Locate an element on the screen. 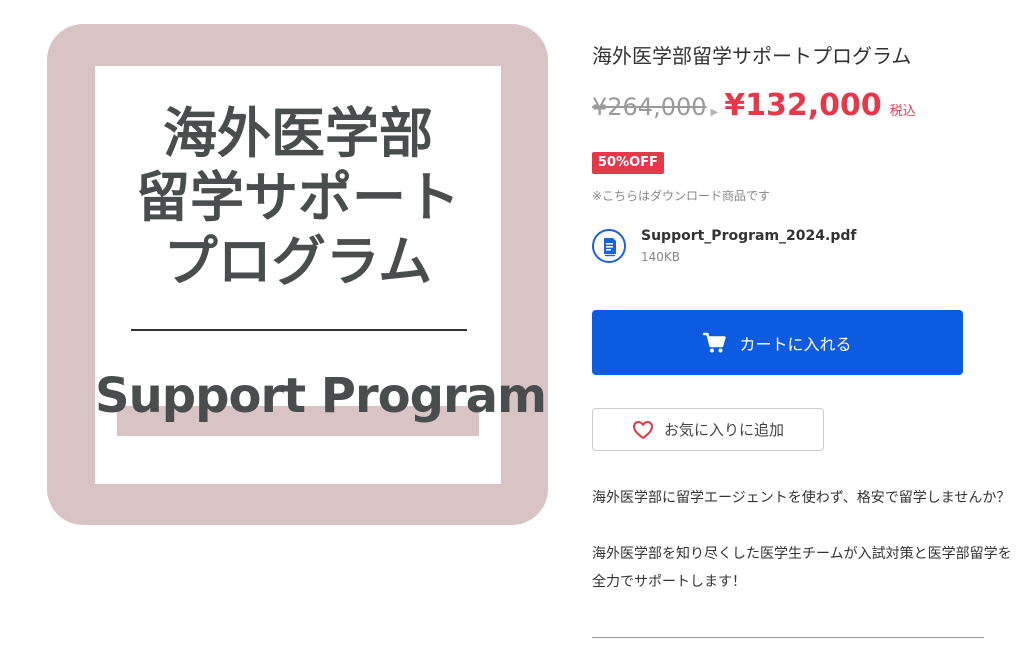 Image resolution: width=1024 pixels, height=655 pixels. add-to-cart-button: カートに入れる is located at coordinates (777, 342).